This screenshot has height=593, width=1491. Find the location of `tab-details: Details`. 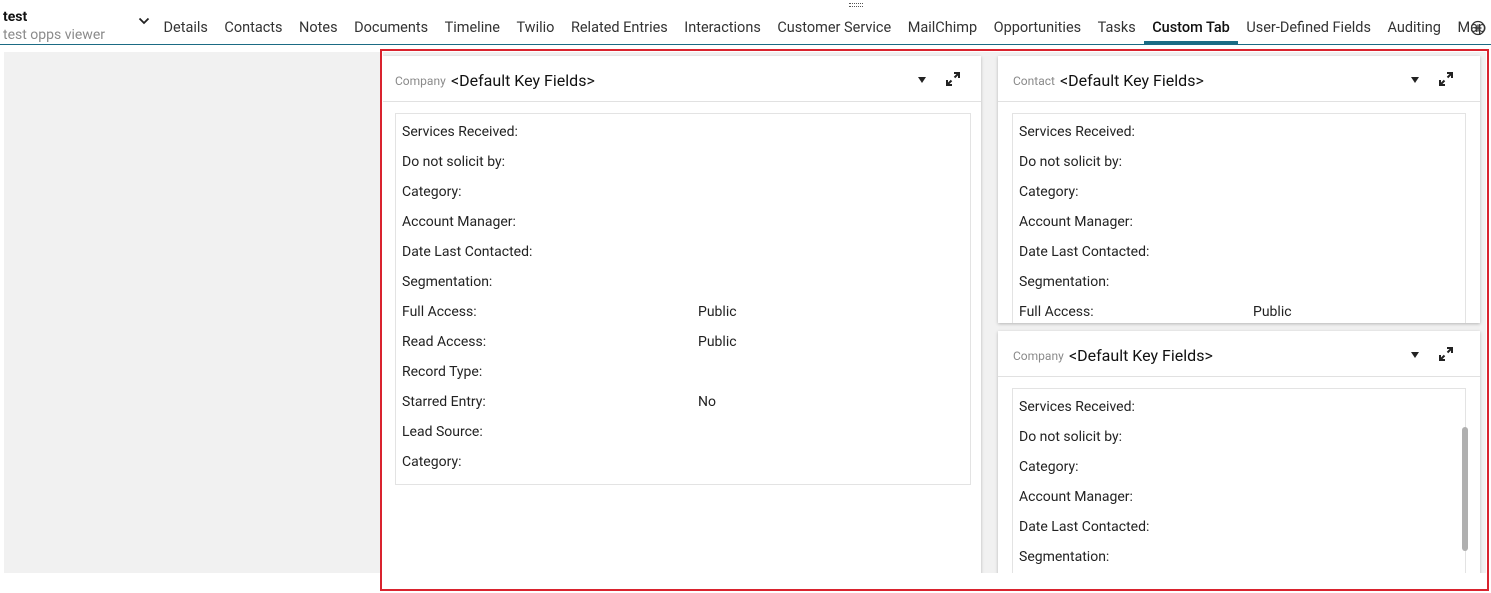

tab-details: Details is located at coordinates (185, 28).